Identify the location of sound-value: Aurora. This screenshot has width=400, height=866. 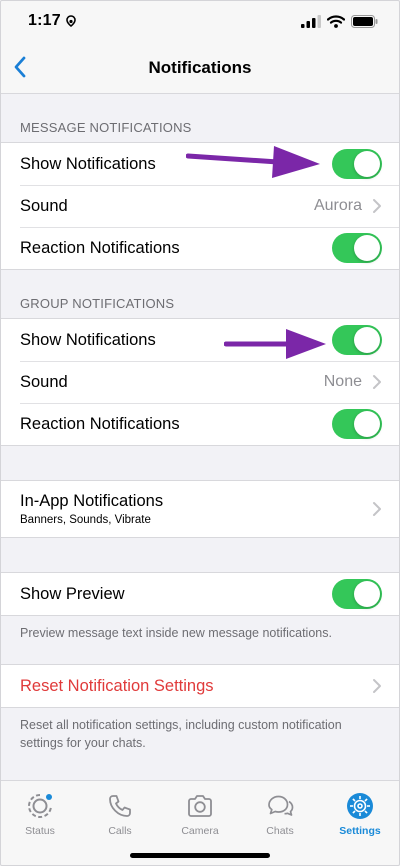
(337, 205).